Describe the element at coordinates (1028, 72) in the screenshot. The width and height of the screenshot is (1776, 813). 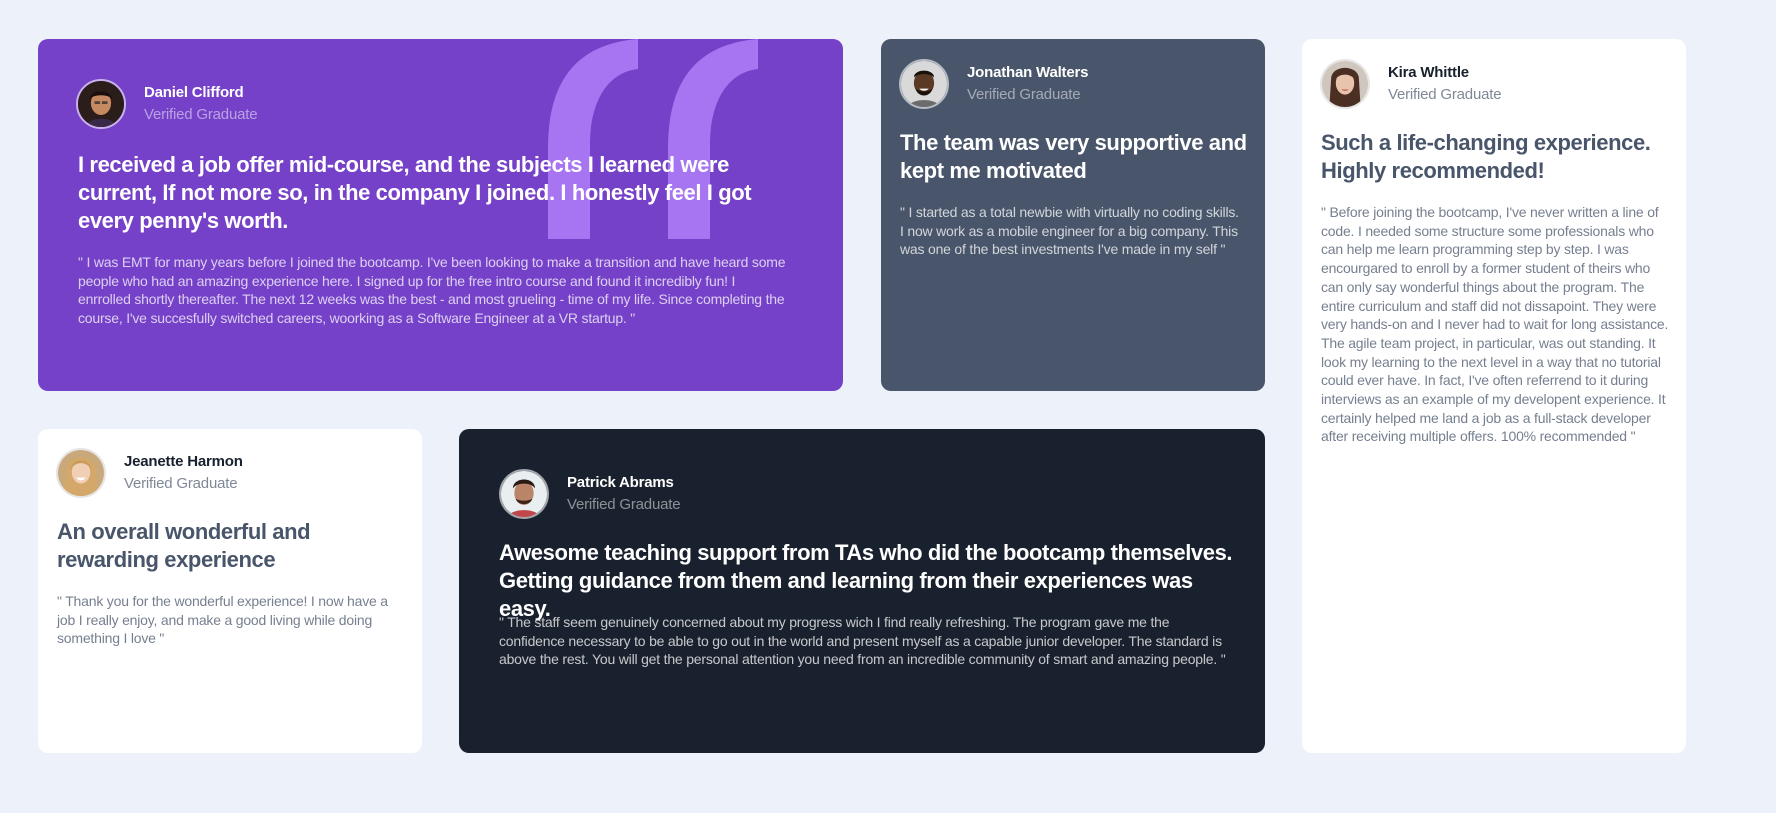
I see `author-name: Jonathan Walters` at that location.